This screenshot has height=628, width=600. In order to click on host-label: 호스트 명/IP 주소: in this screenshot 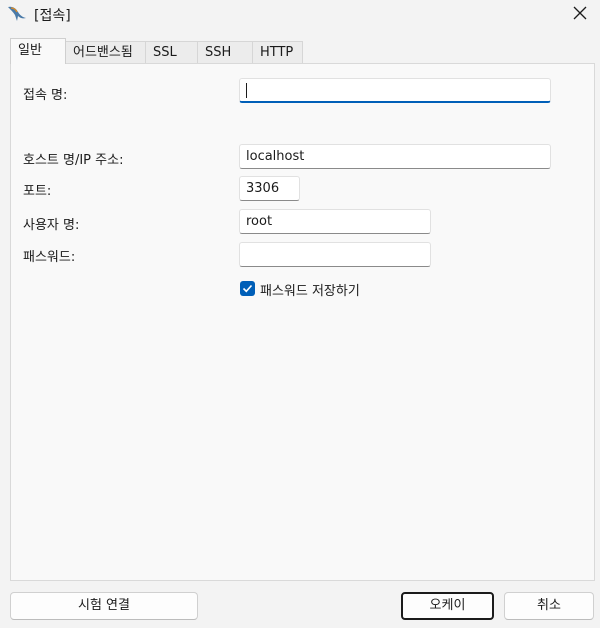, I will do `click(73, 160)`.